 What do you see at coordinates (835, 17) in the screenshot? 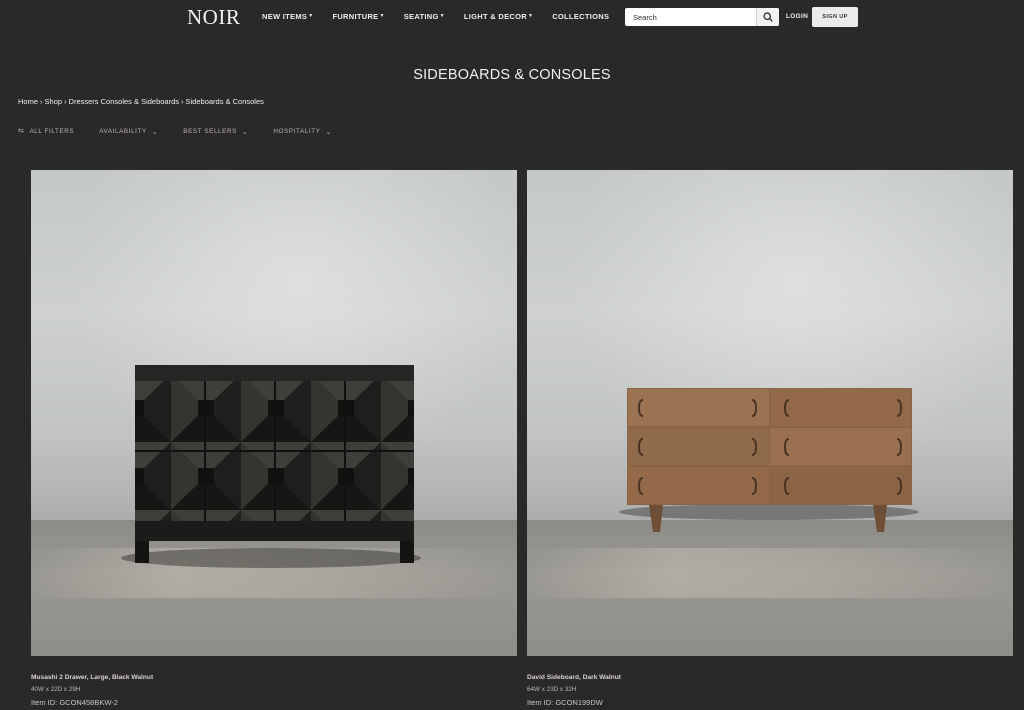
I see `signup-button: SIGN UP` at bounding box center [835, 17].